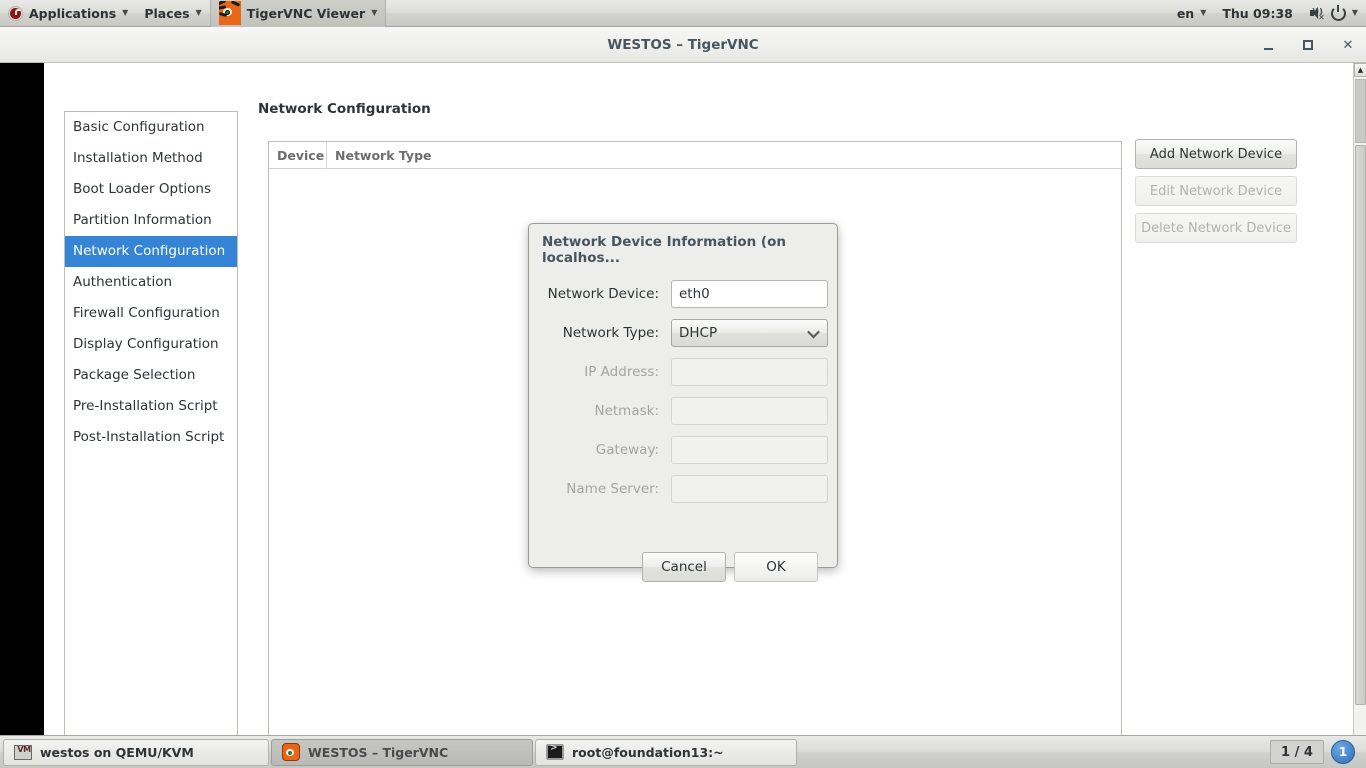  I want to click on sidebar-item-post-installation-script: Post-Installation Script, so click(151, 437).